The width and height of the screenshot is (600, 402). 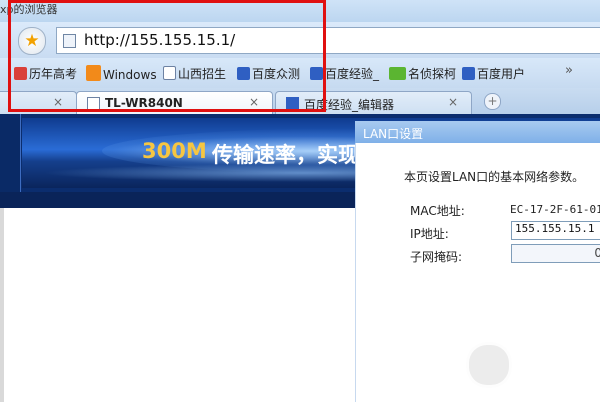 I want to click on more-bookmarks-chevron-icon: », so click(x=569, y=70).